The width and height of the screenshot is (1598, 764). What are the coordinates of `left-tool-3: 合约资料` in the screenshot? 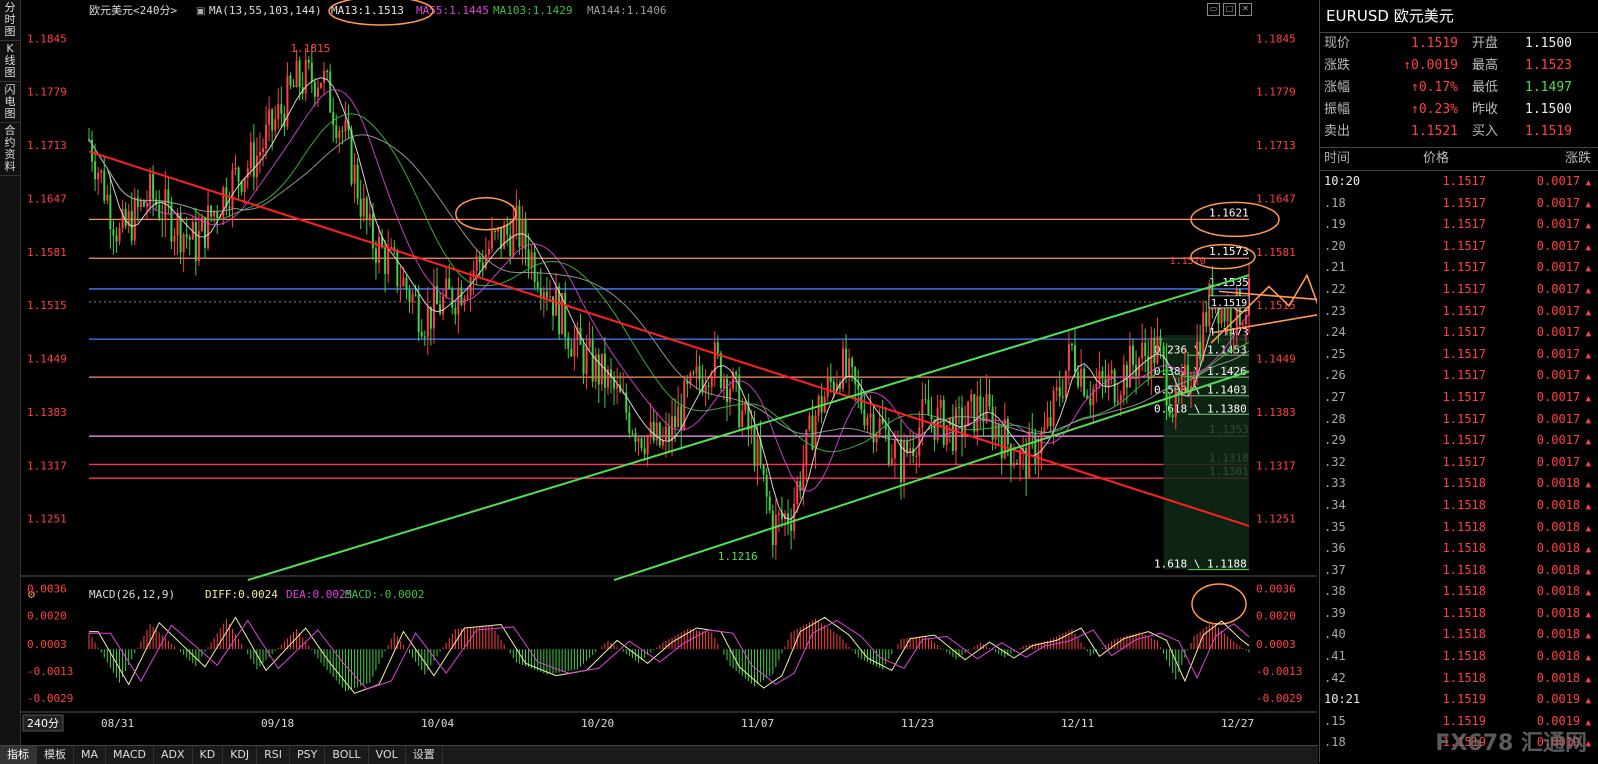 It's located at (10, 149).